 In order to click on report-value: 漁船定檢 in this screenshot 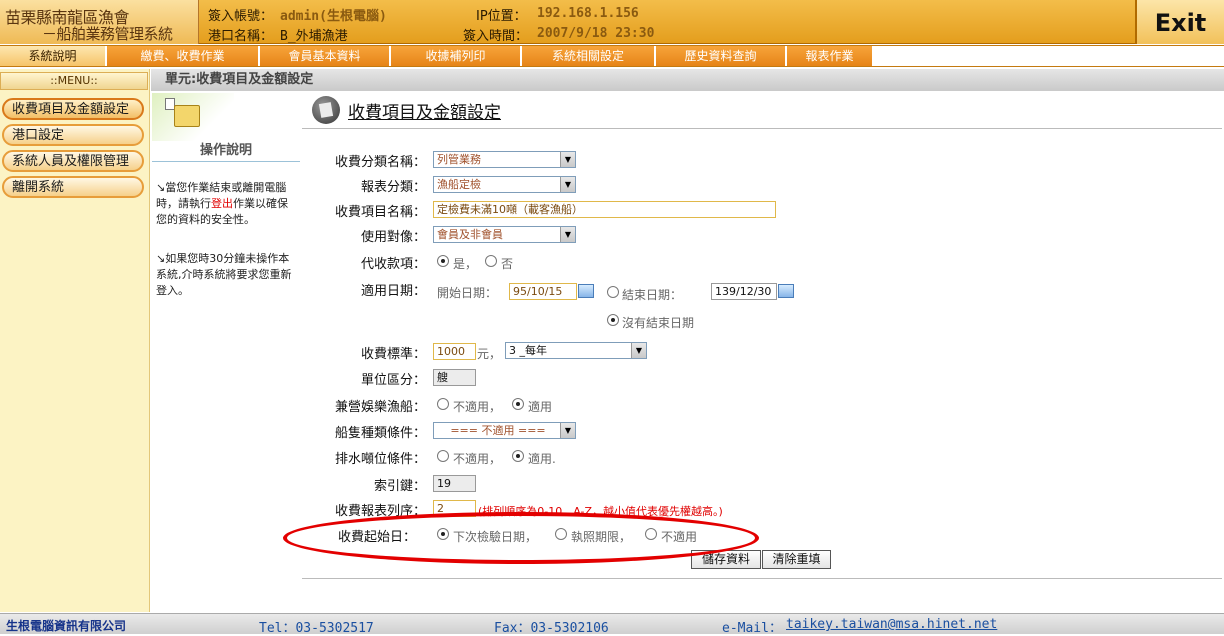, I will do `click(459, 184)`.